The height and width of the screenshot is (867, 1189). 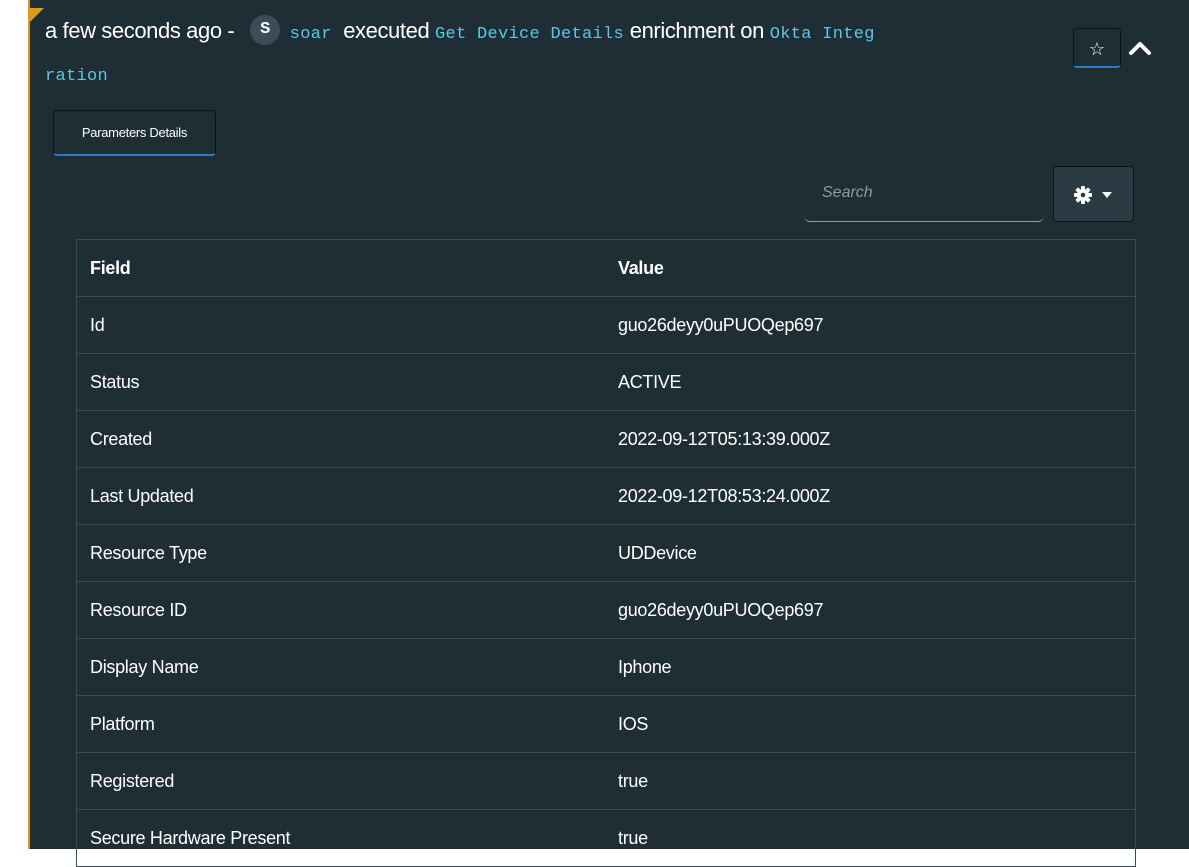 What do you see at coordinates (265, 30) in the screenshot?
I see `avatar: S` at bounding box center [265, 30].